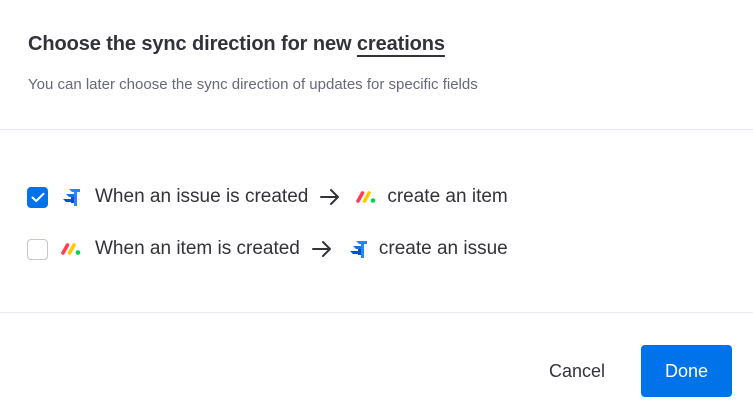  What do you see at coordinates (443, 248) in the screenshot?
I see `option-target-text: create an issue` at bounding box center [443, 248].